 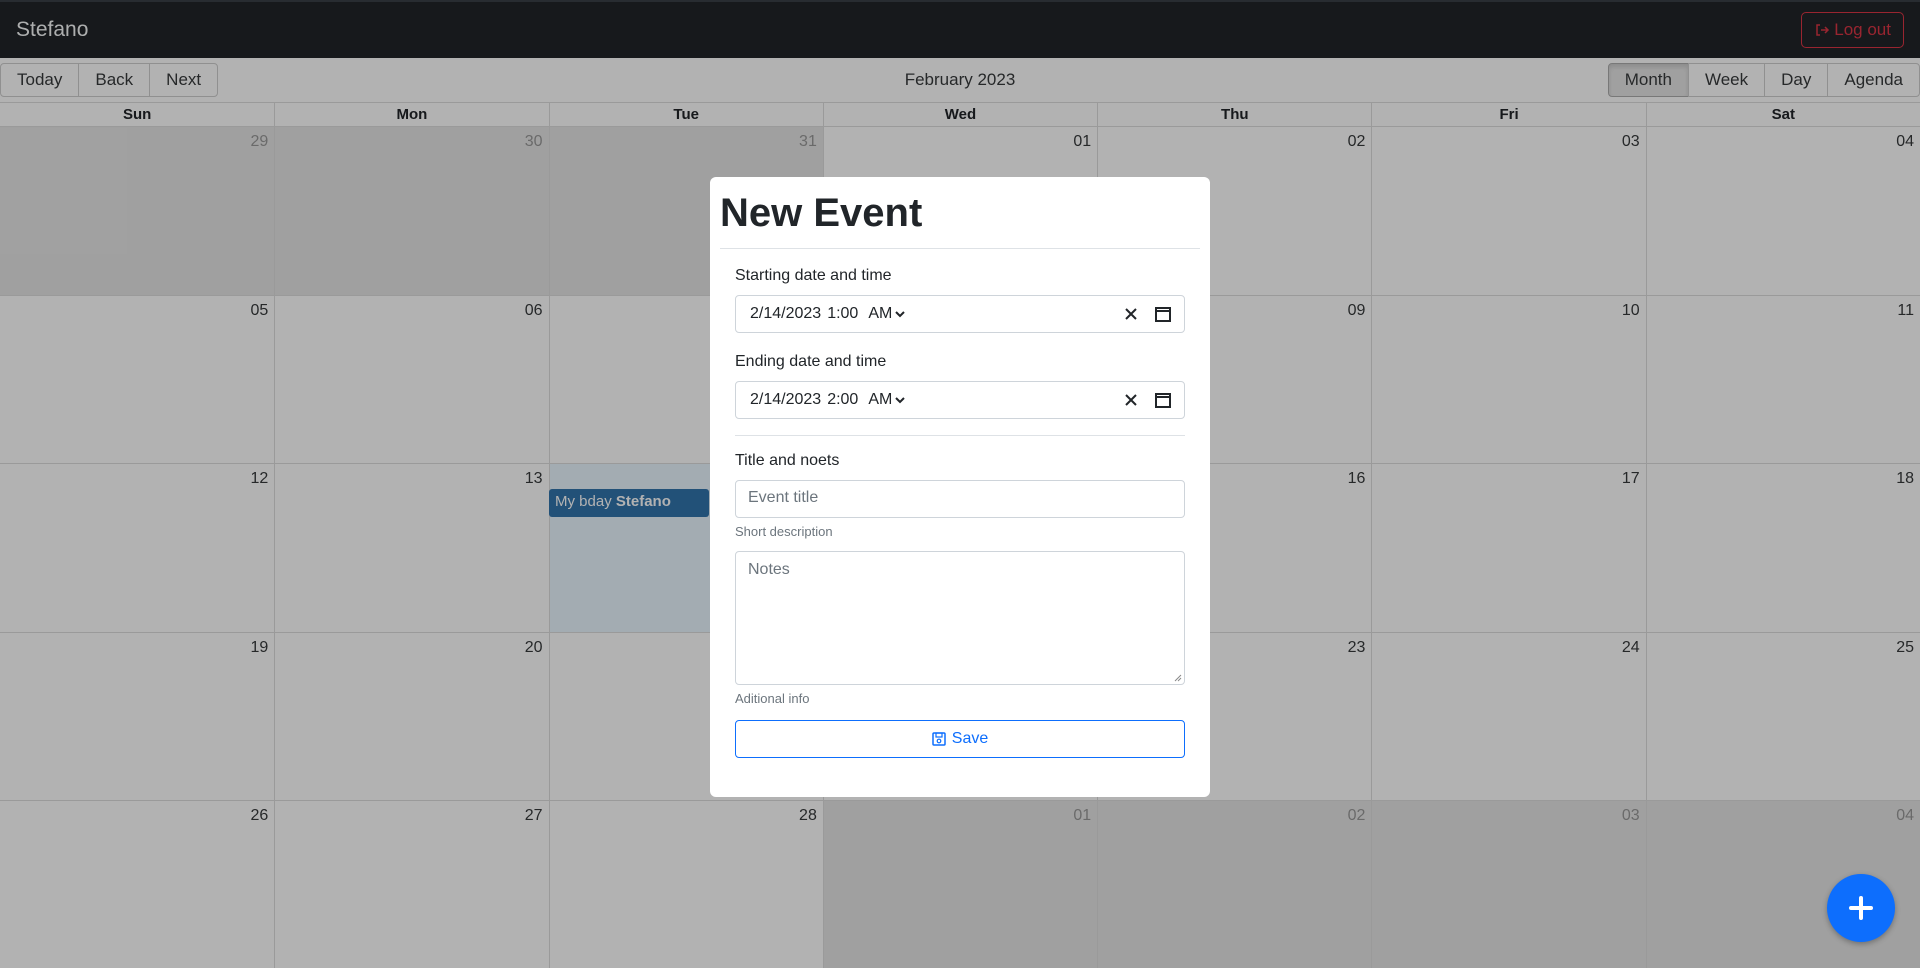 I want to click on end-ampm-select: AM, so click(x=887, y=400).